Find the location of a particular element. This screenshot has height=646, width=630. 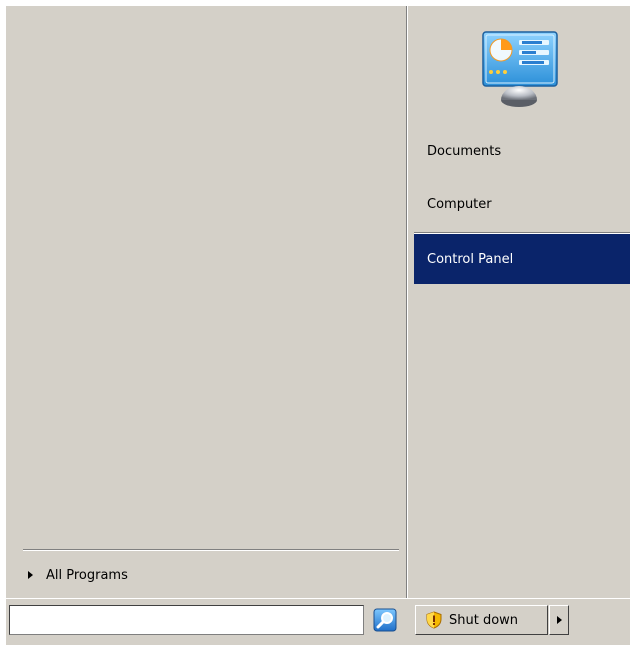

shutdown-options-button is located at coordinates (559, 620).